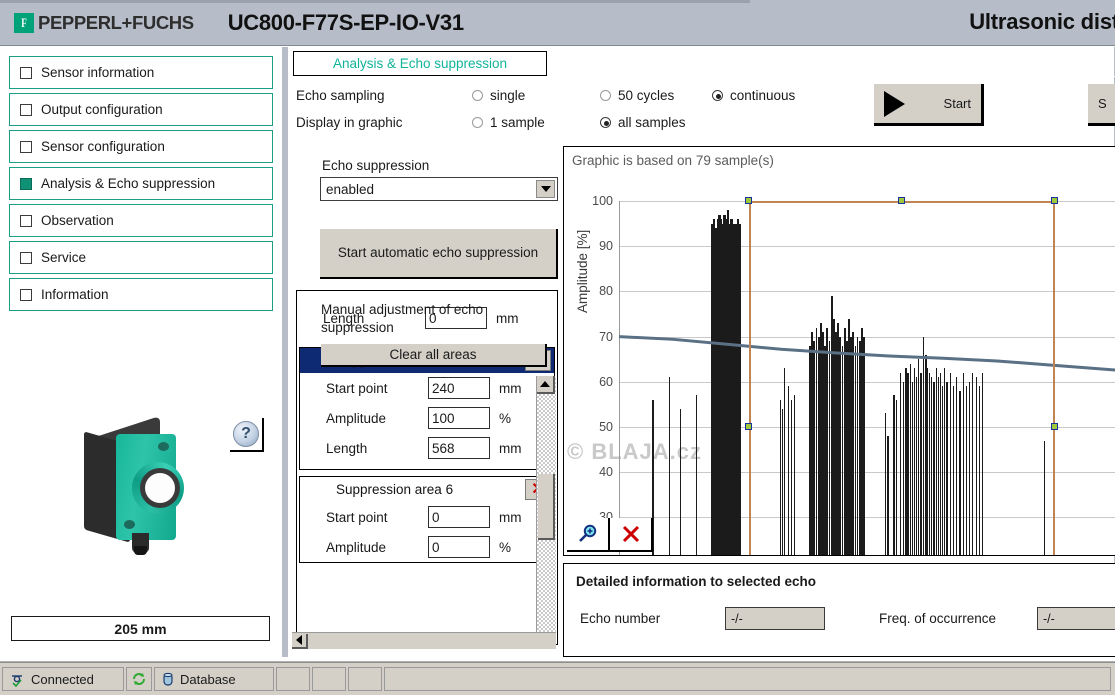 The width and height of the screenshot is (1115, 696). I want to click on scroll-left-button, so click(300, 641).